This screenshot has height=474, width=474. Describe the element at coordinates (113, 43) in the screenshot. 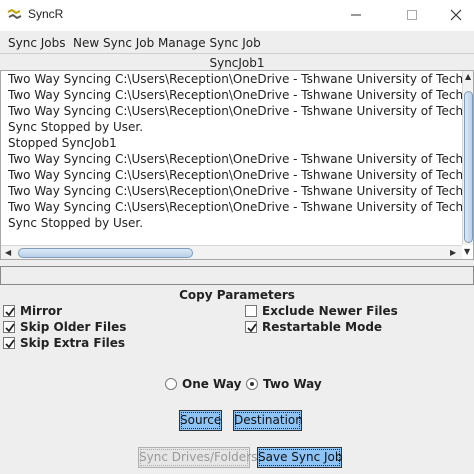

I see `menu-new-sync-job: New Sync Job` at that location.